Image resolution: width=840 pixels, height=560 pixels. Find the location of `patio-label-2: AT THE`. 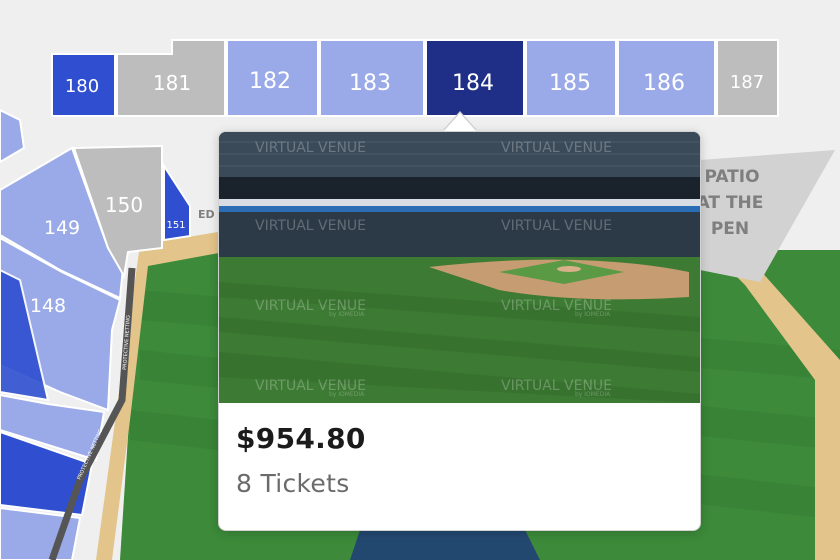

patio-label-2: AT THE is located at coordinates (730, 203).